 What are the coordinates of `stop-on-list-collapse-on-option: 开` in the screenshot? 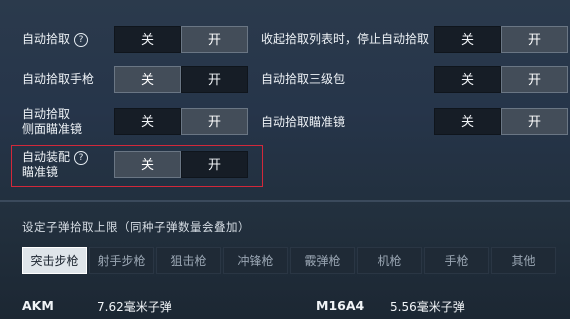 It's located at (534, 39).